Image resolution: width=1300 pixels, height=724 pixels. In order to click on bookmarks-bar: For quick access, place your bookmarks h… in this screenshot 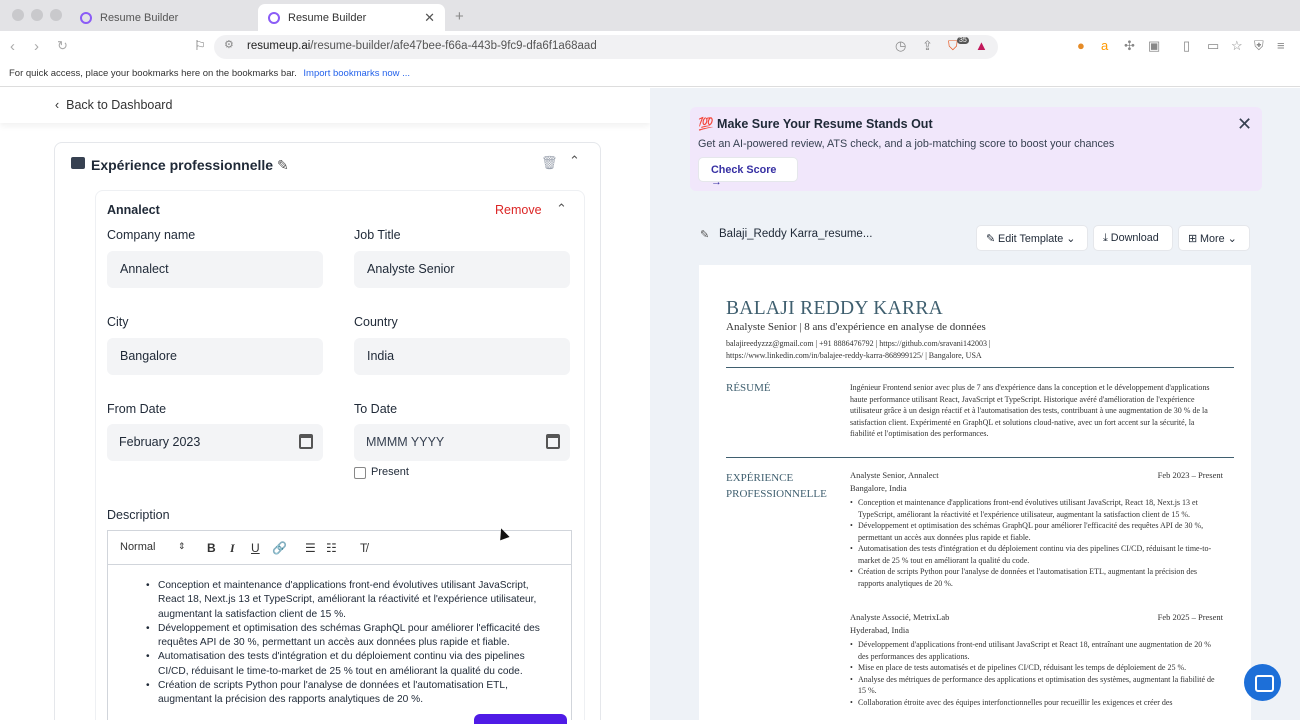, I will do `click(650, 75)`.